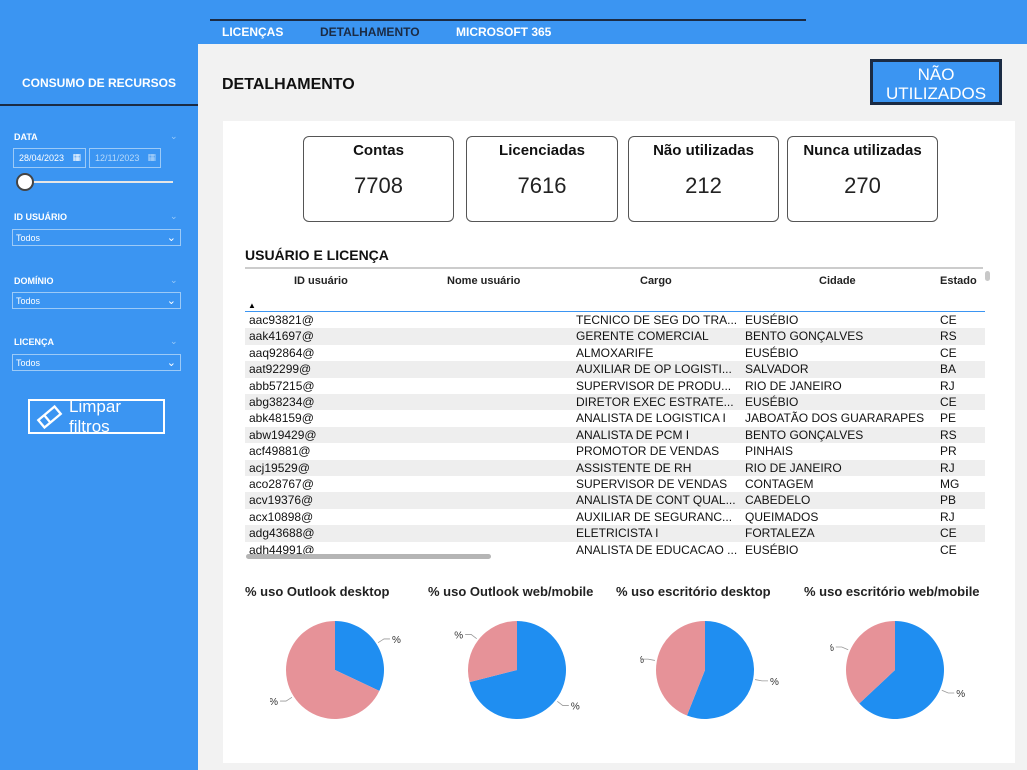  What do you see at coordinates (652, 484) in the screenshot?
I see `cell-cargo: SUPERVISOR DE VENDAS` at bounding box center [652, 484].